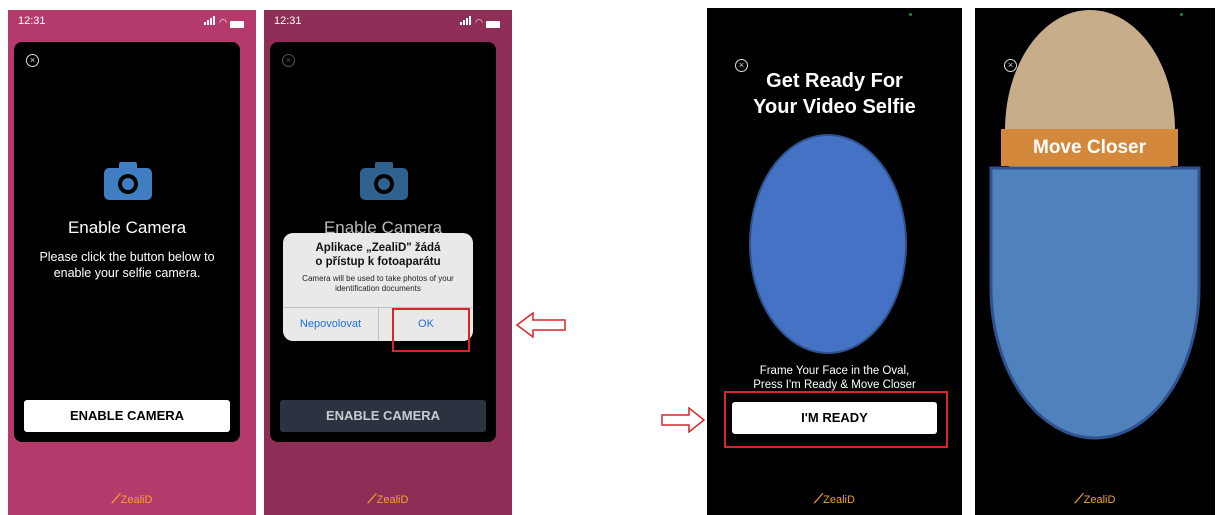  I want to click on move-closer-banner: Move Closer, so click(1089, 147).